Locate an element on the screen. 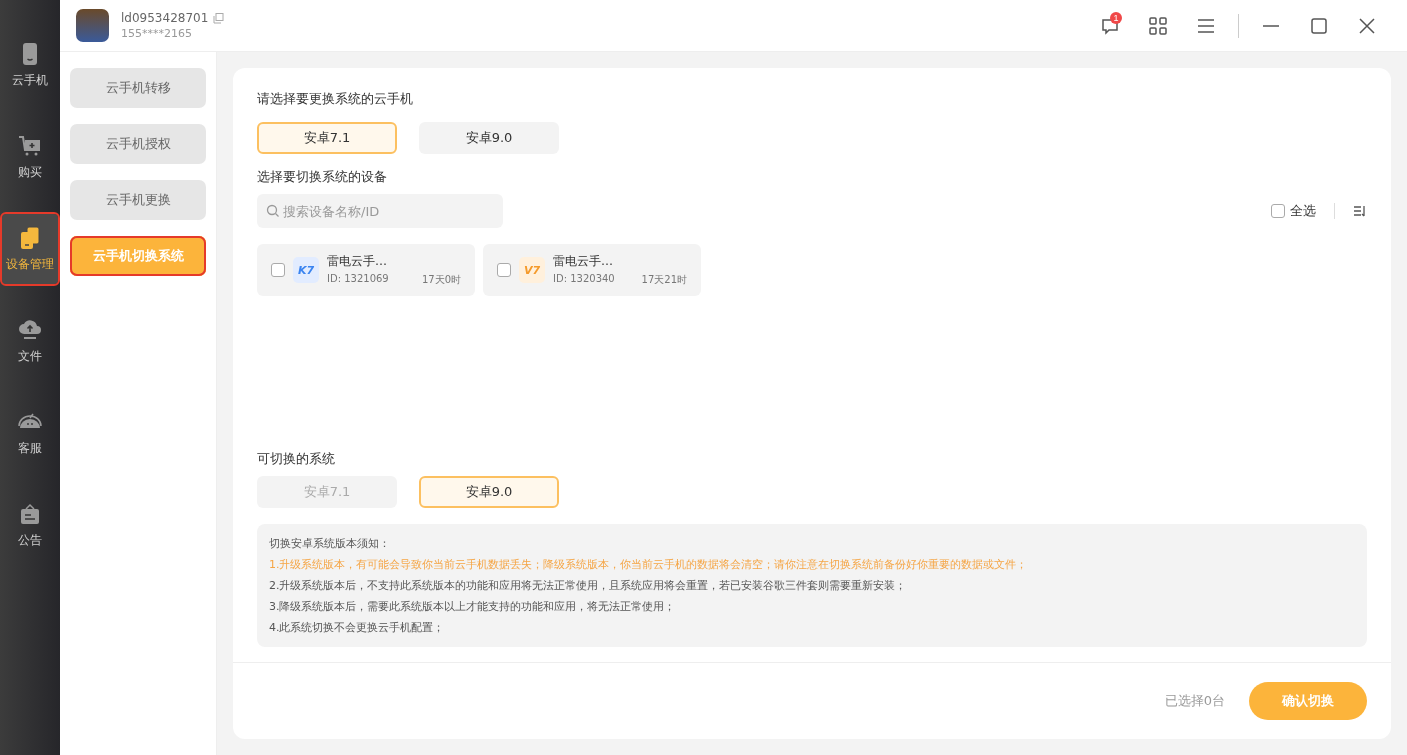 This screenshot has height=755, width=1407. copy-icon is located at coordinates (219, 18).